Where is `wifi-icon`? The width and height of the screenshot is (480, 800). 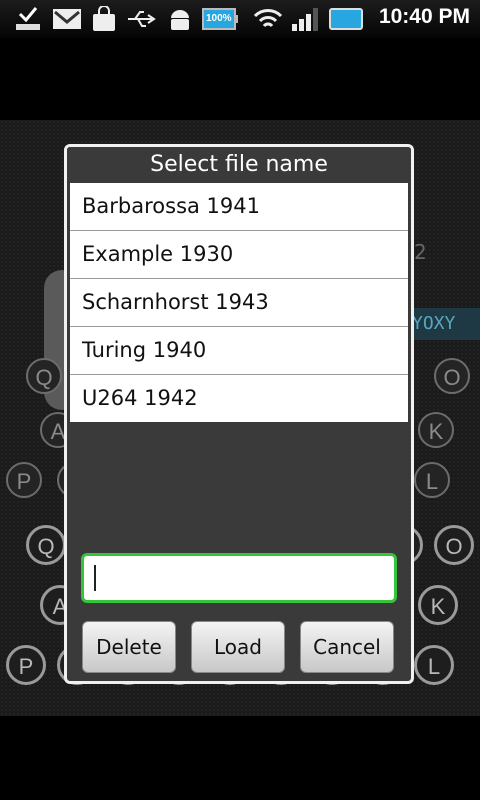 wifi-icon is located at coordinates (268, 18).